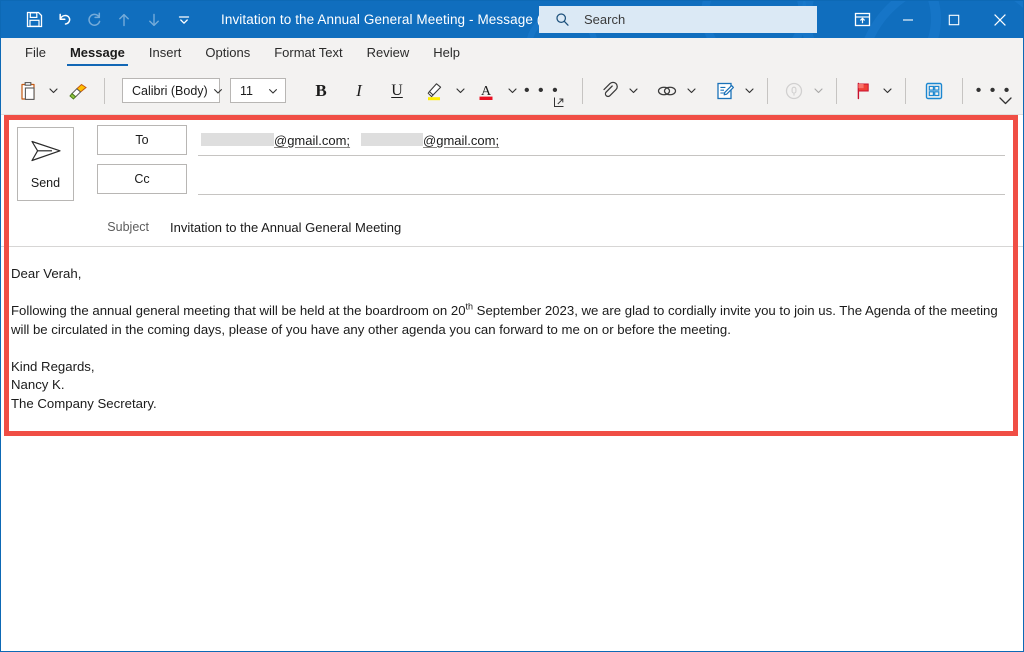 The height and width of the screenshot is (652, 1024). I want to click on paste-options-chevron-down-icon, so click(53, 91).